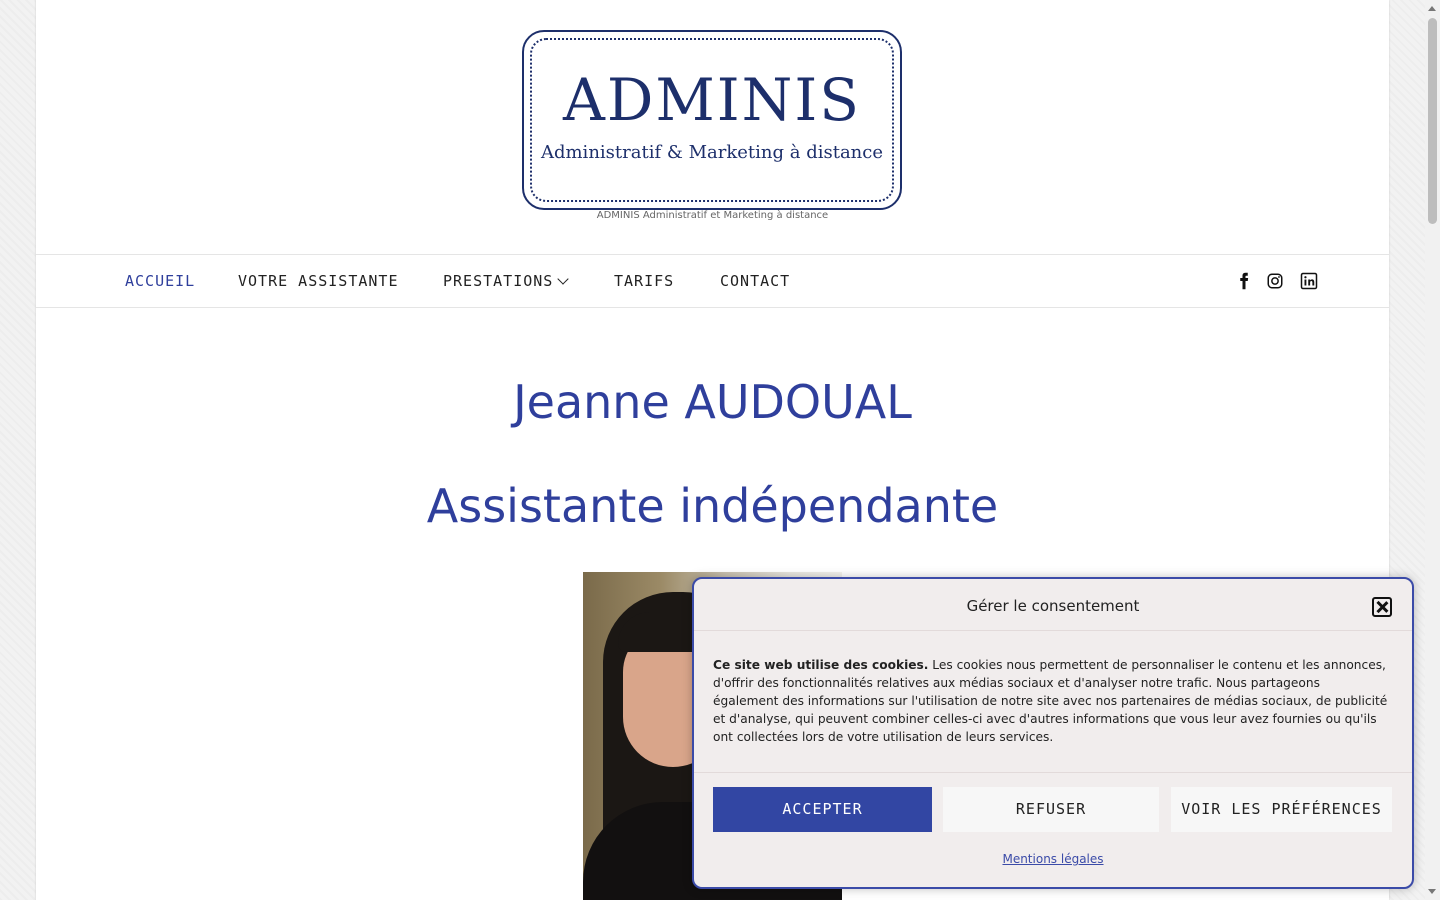  I want to click on logo-subtitle: Administratif & Marketing à distance, so click(712, 152).